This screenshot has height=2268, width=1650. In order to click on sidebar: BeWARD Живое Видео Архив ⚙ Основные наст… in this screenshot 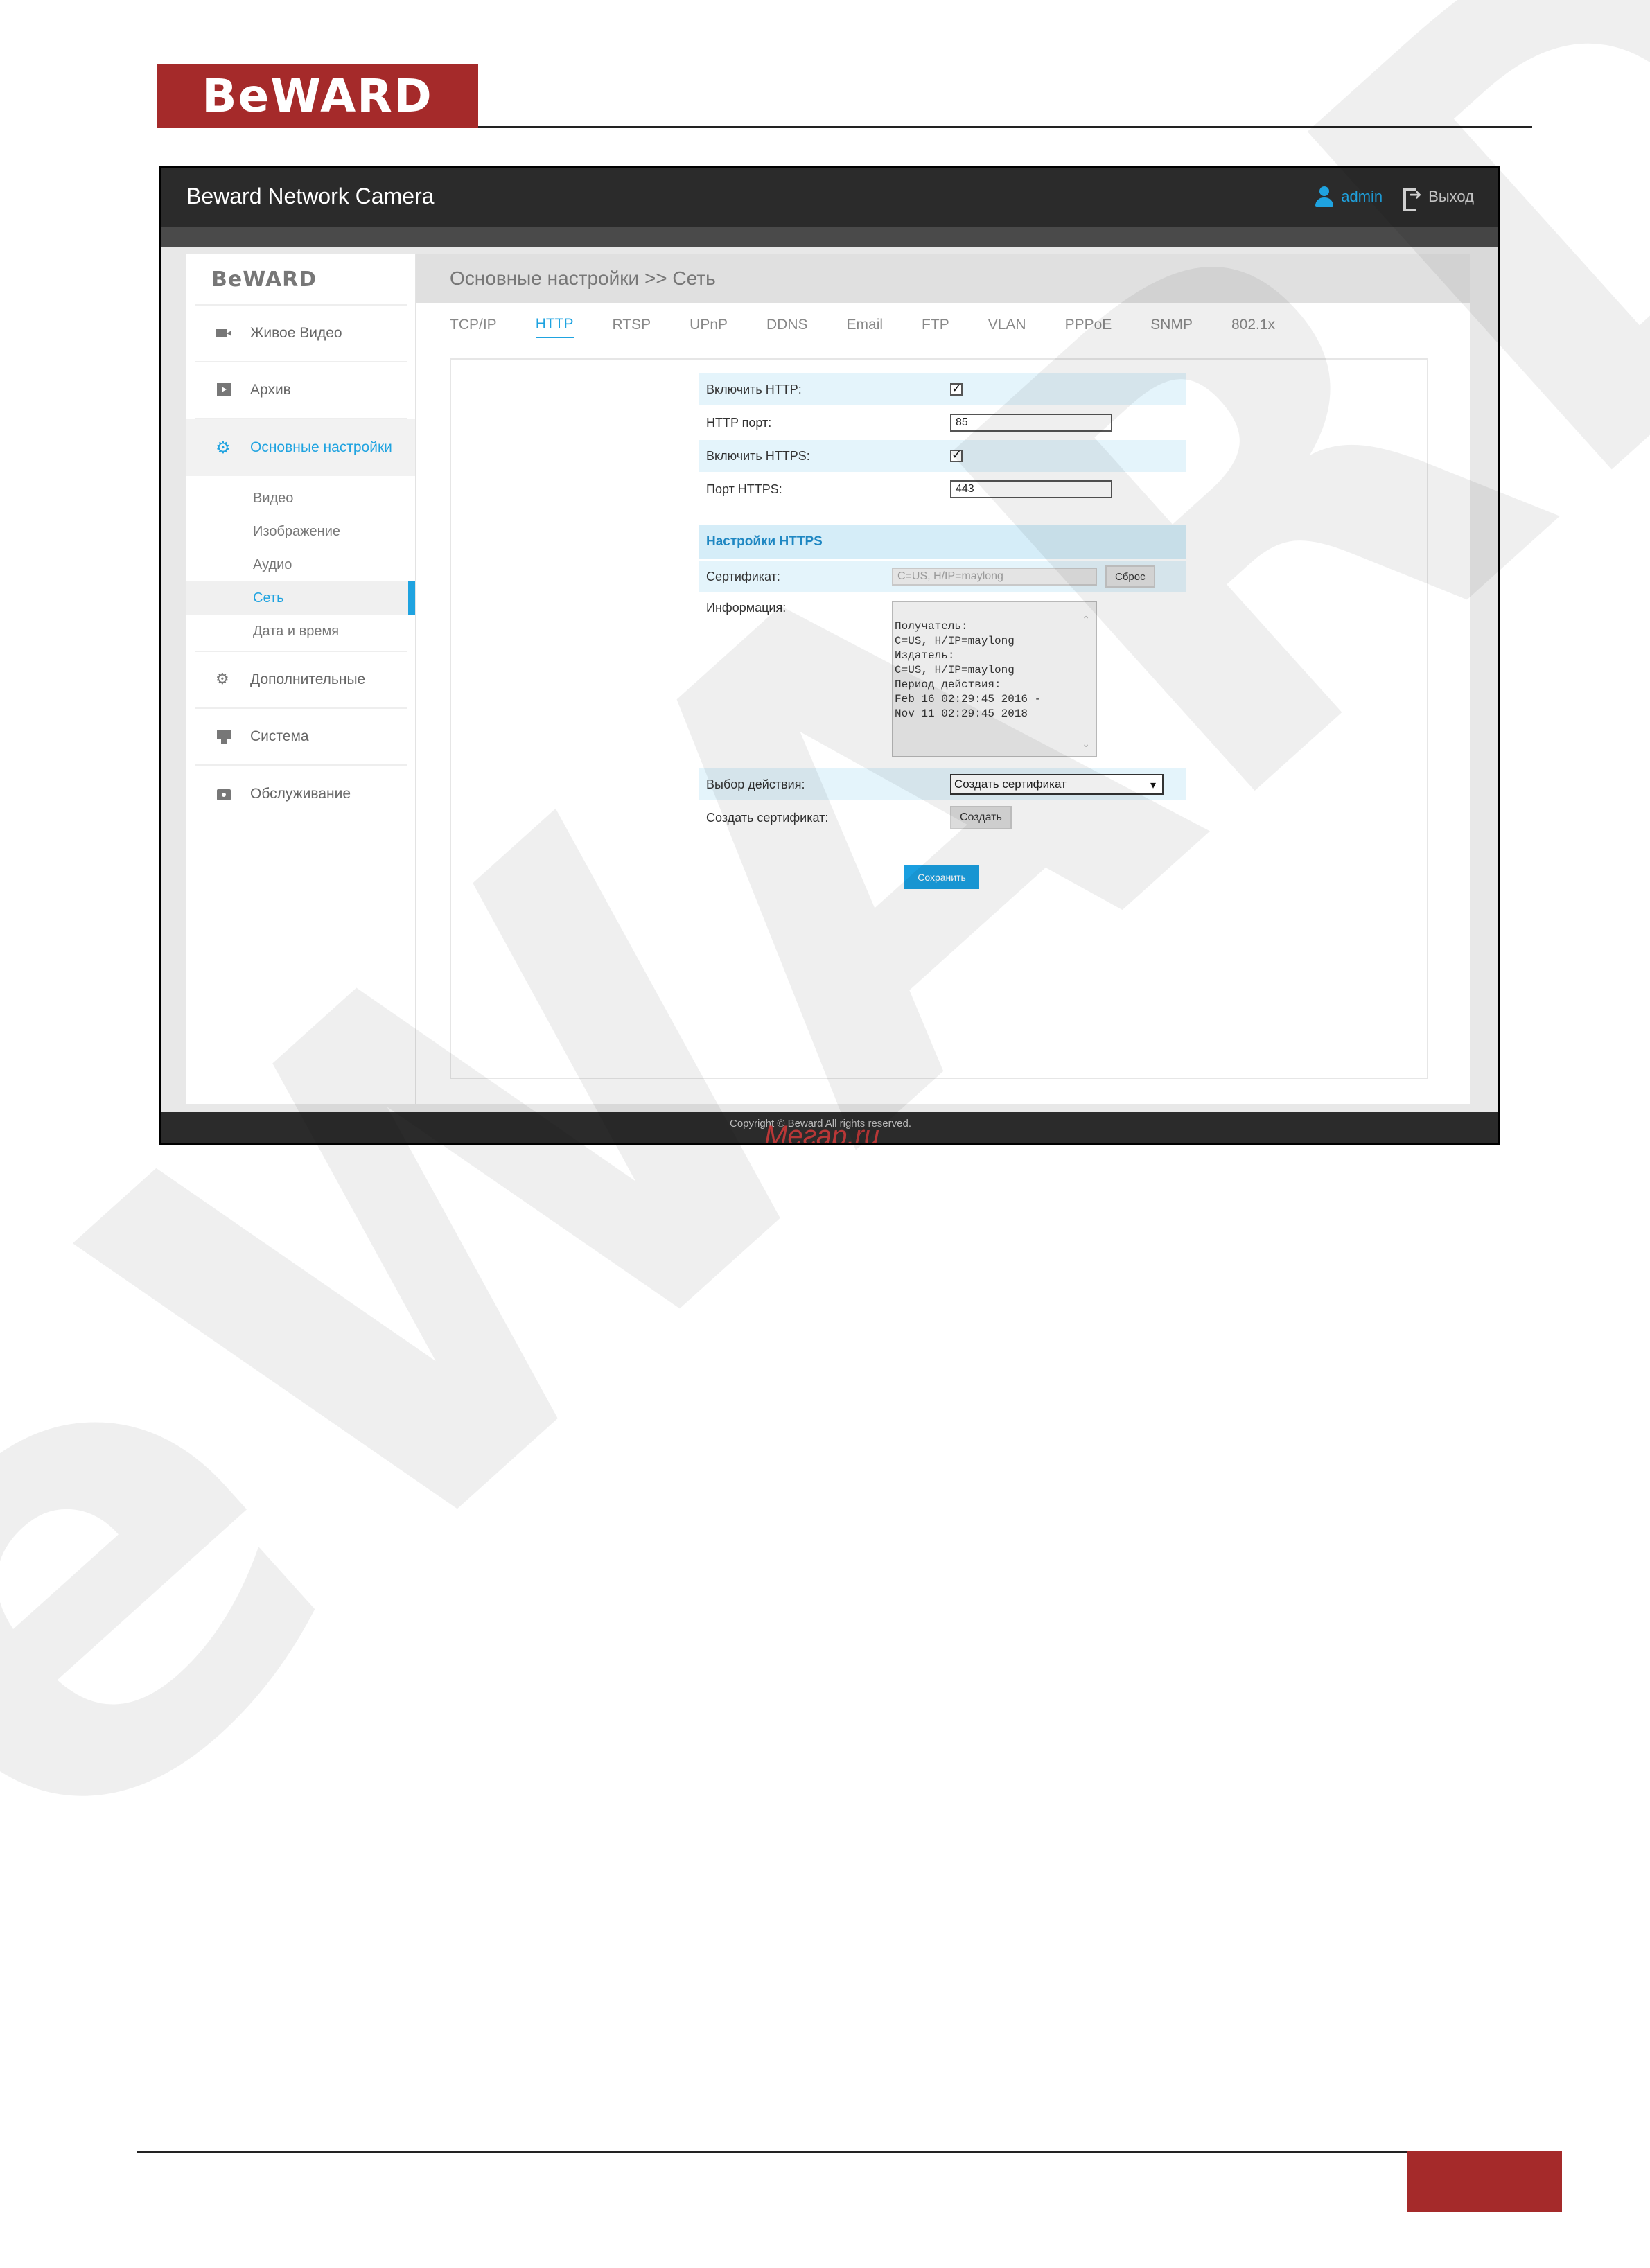, I will do `click(301, 679)`.